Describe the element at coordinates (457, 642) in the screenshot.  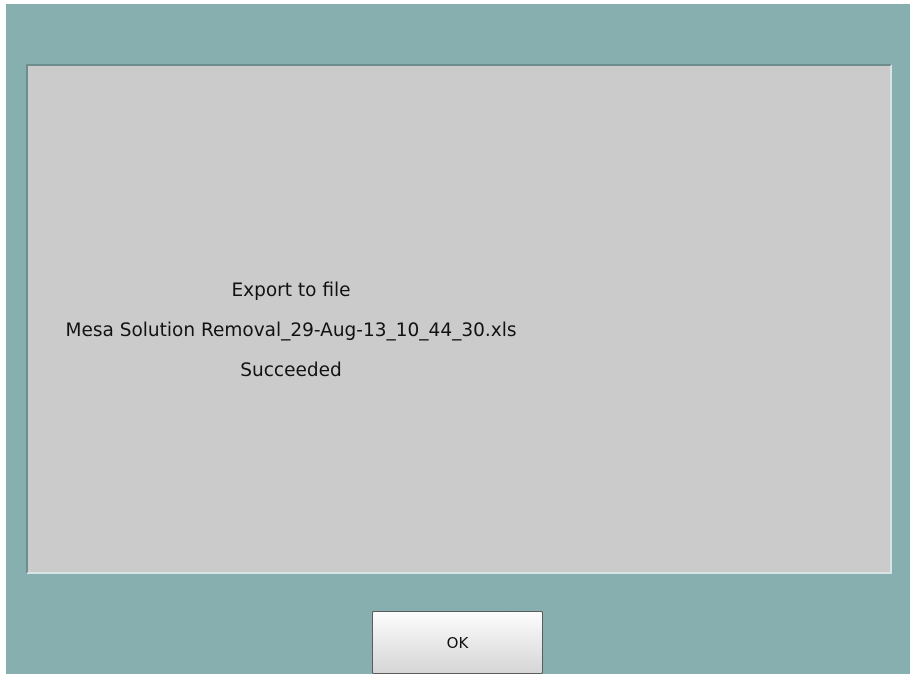
I see `ok-button: OK` at that location.